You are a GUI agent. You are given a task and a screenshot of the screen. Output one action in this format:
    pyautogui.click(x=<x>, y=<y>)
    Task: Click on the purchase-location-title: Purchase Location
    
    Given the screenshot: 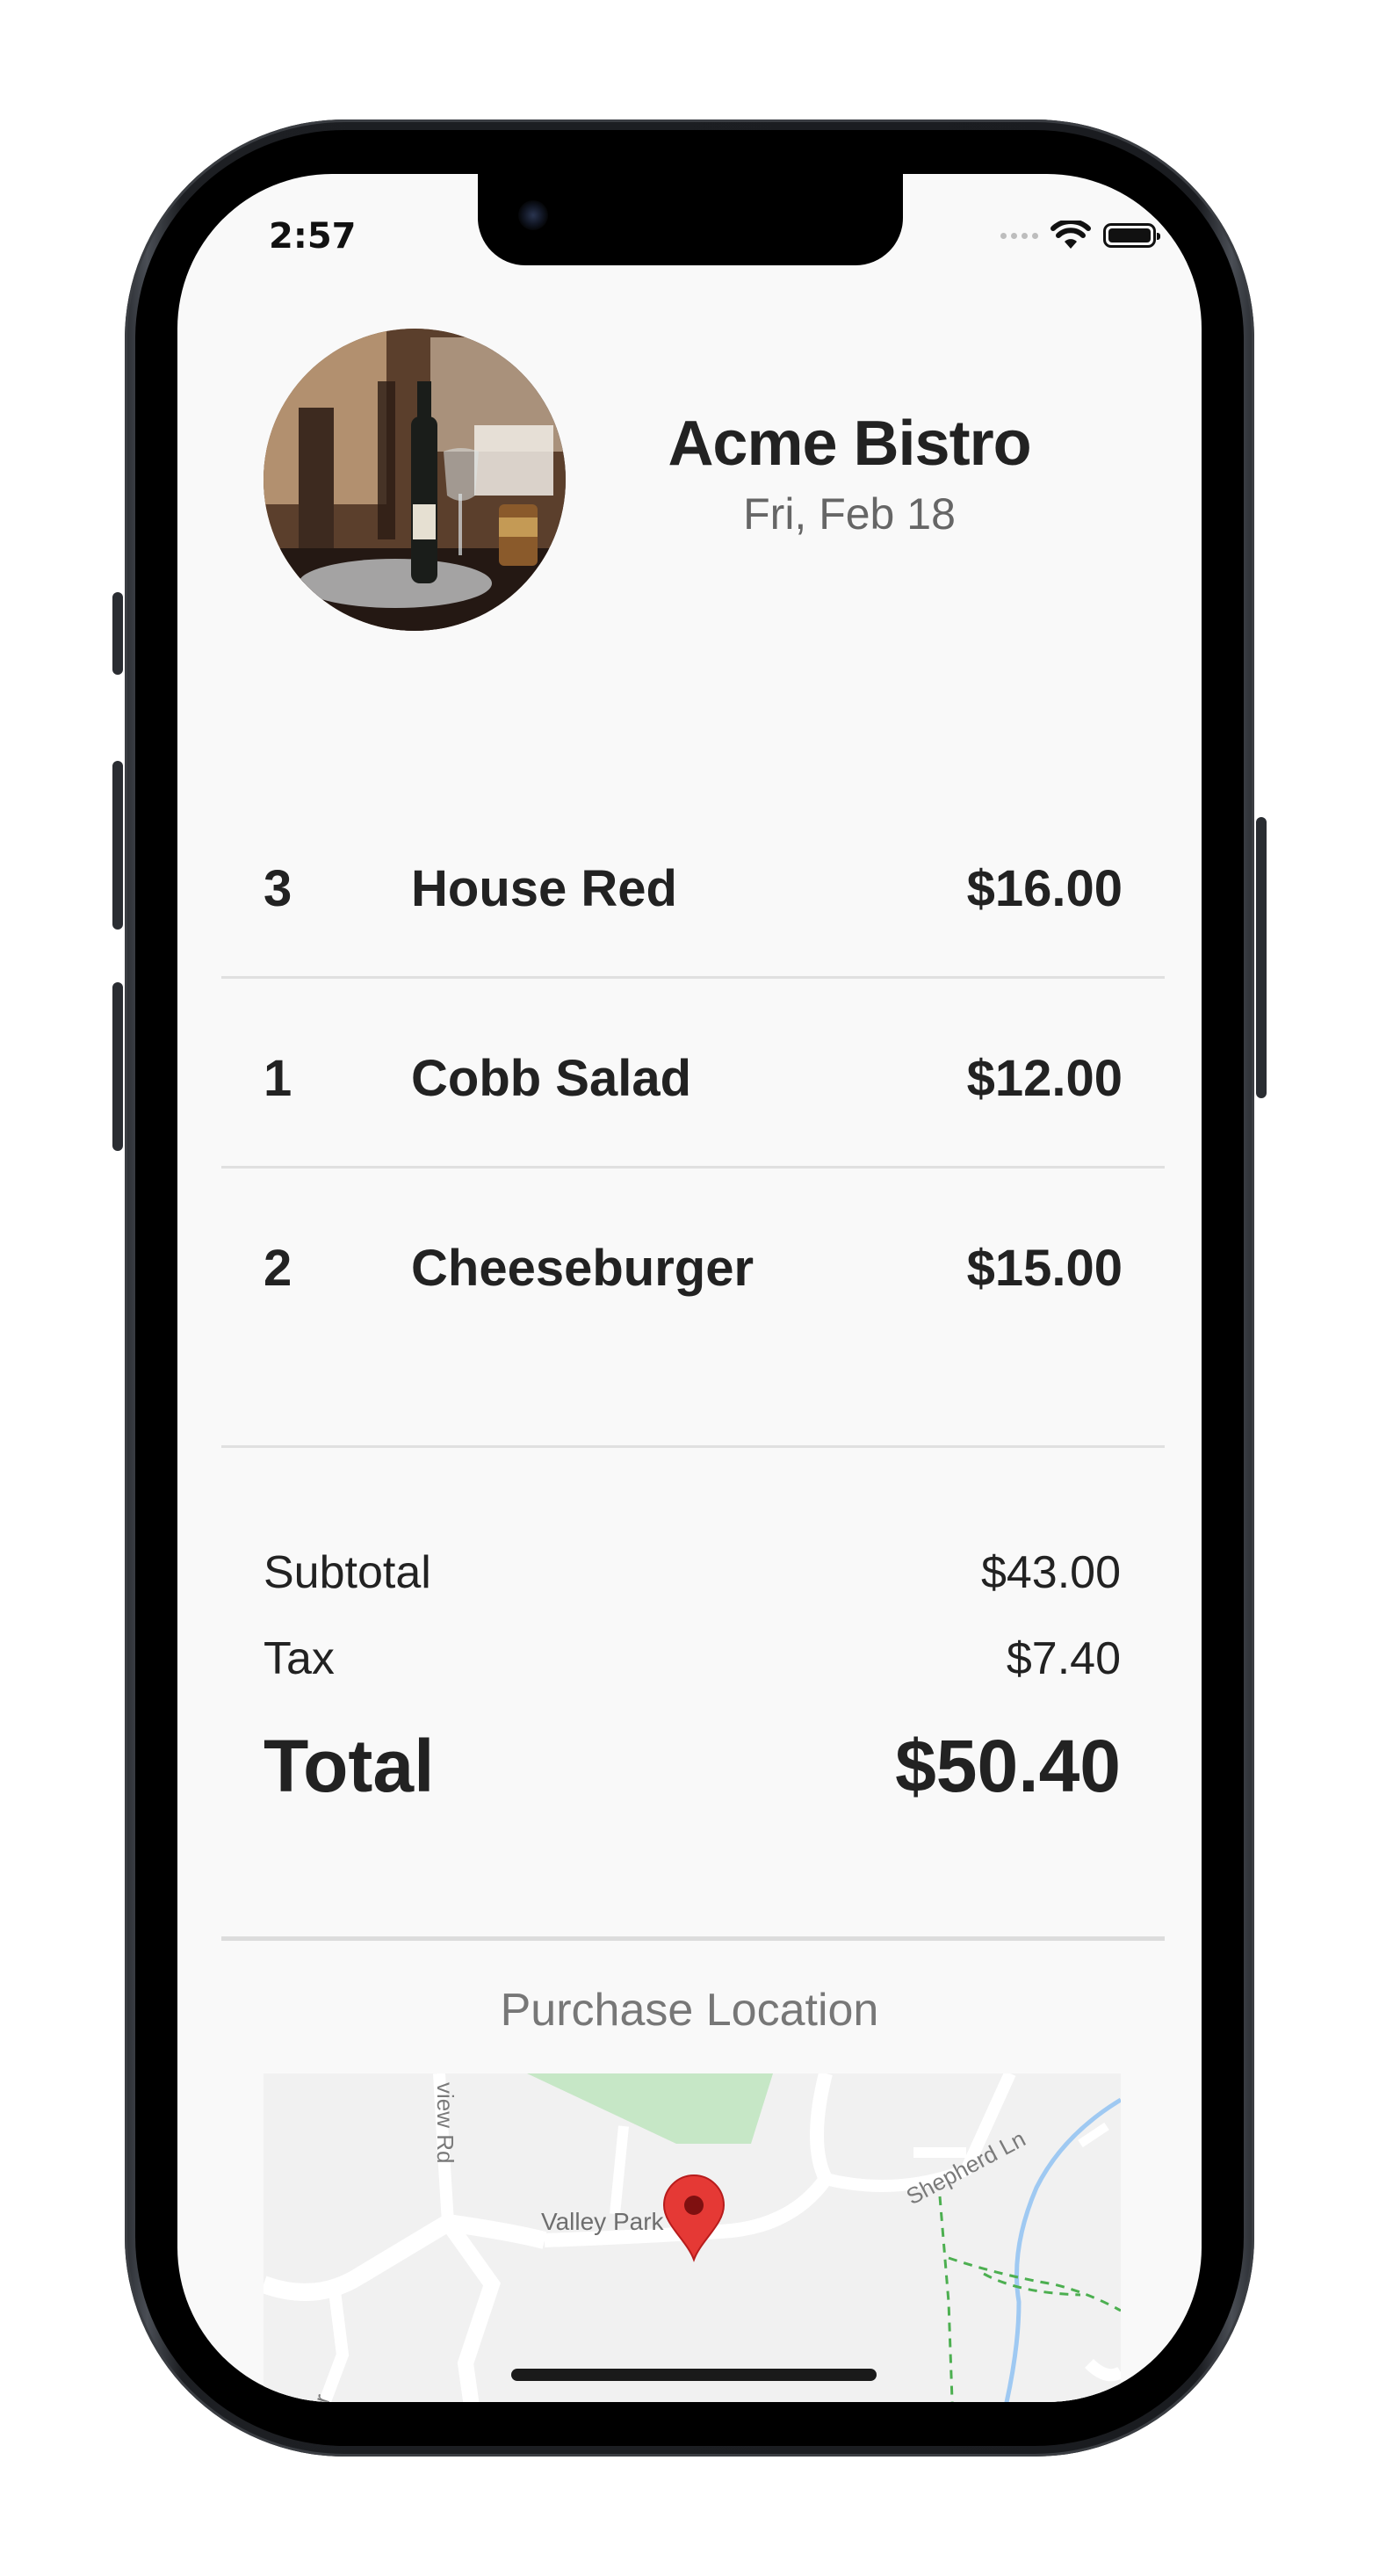 What is the action you would take?
    pyautogui.click(x=689, y=2010)
    